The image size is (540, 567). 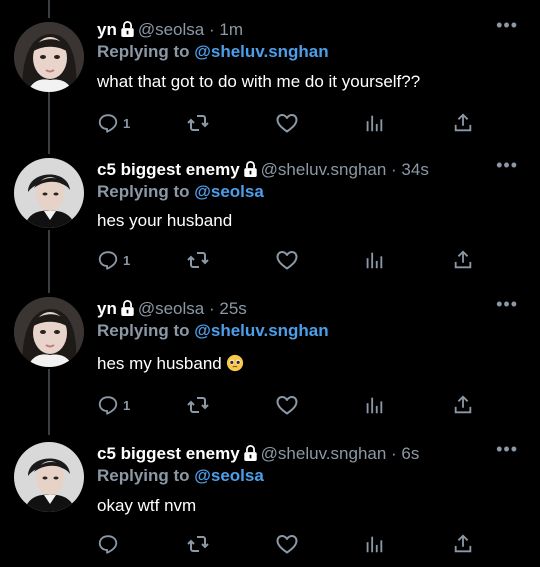 I want to click on reply-button, so click(x=110, y=544).